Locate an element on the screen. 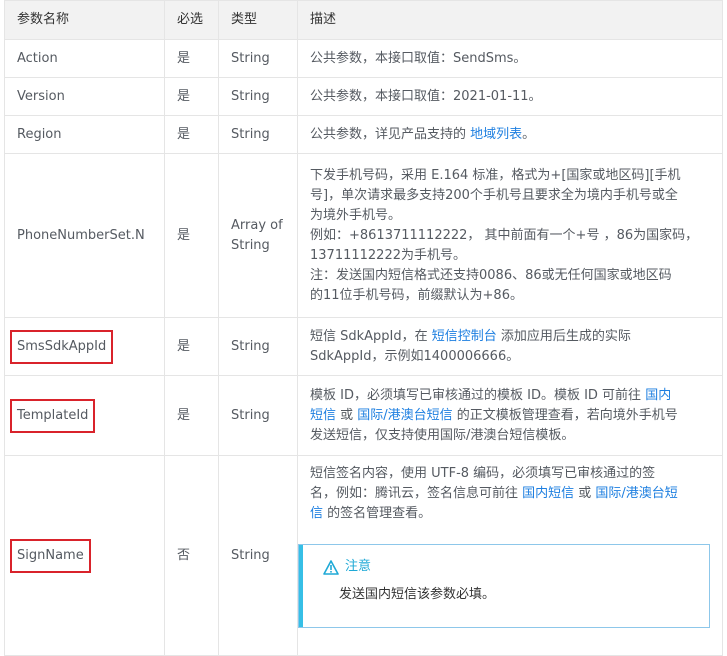  desc-text: 公共参数，详见产品支持的 is located at coordinates (390, 134).